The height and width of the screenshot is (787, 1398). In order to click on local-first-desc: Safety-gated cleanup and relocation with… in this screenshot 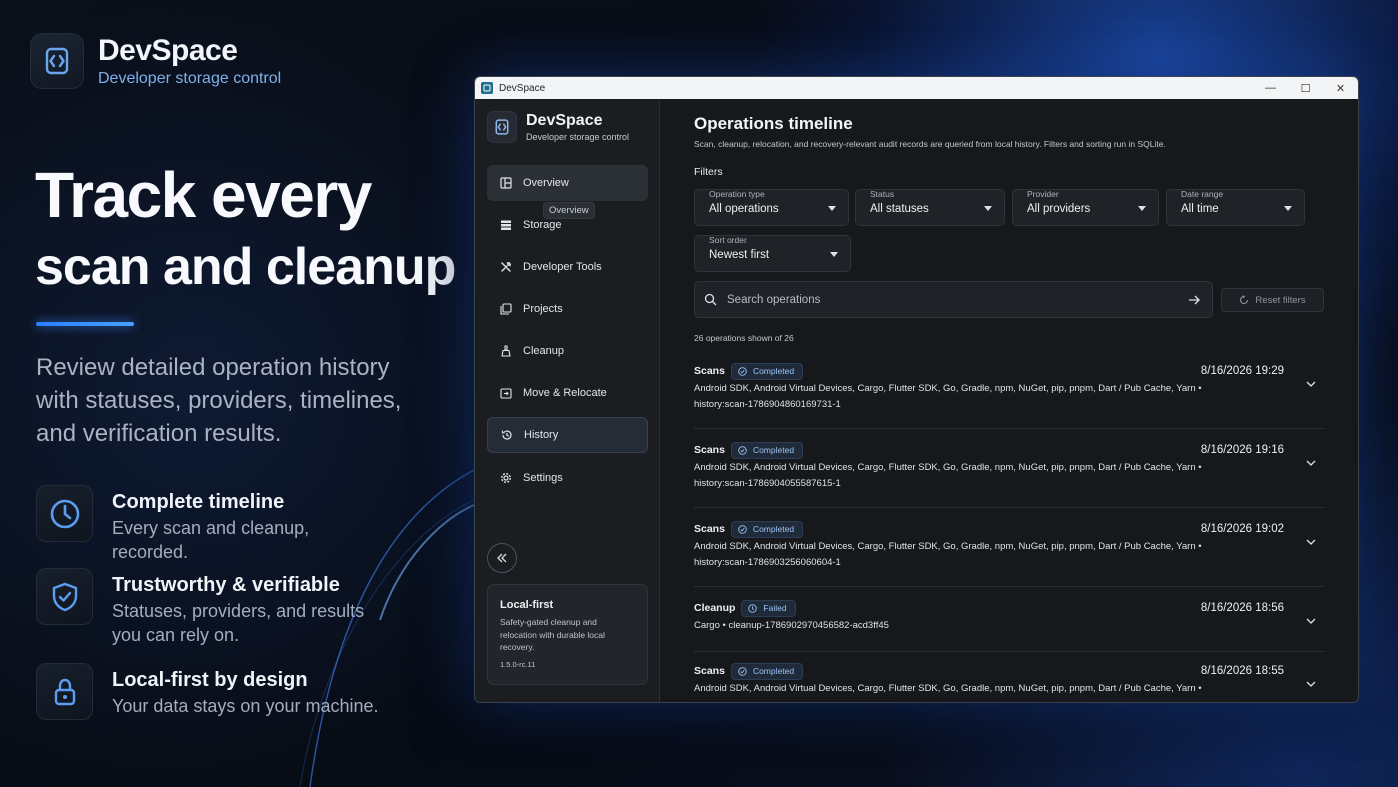, I will do `click(552, 634)`.